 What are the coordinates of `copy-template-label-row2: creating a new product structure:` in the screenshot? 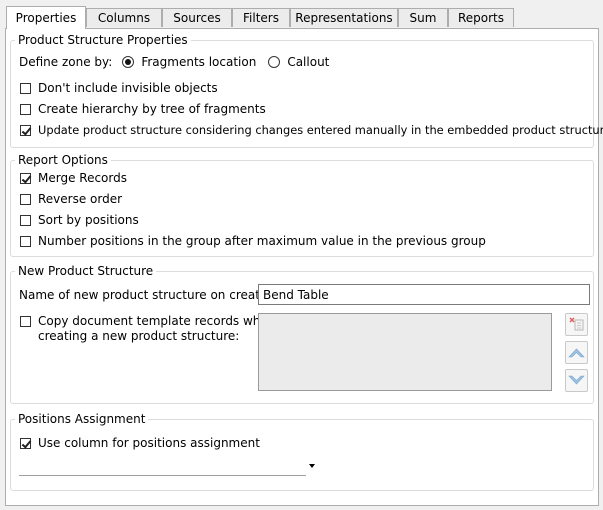 It's located at (138, 336).